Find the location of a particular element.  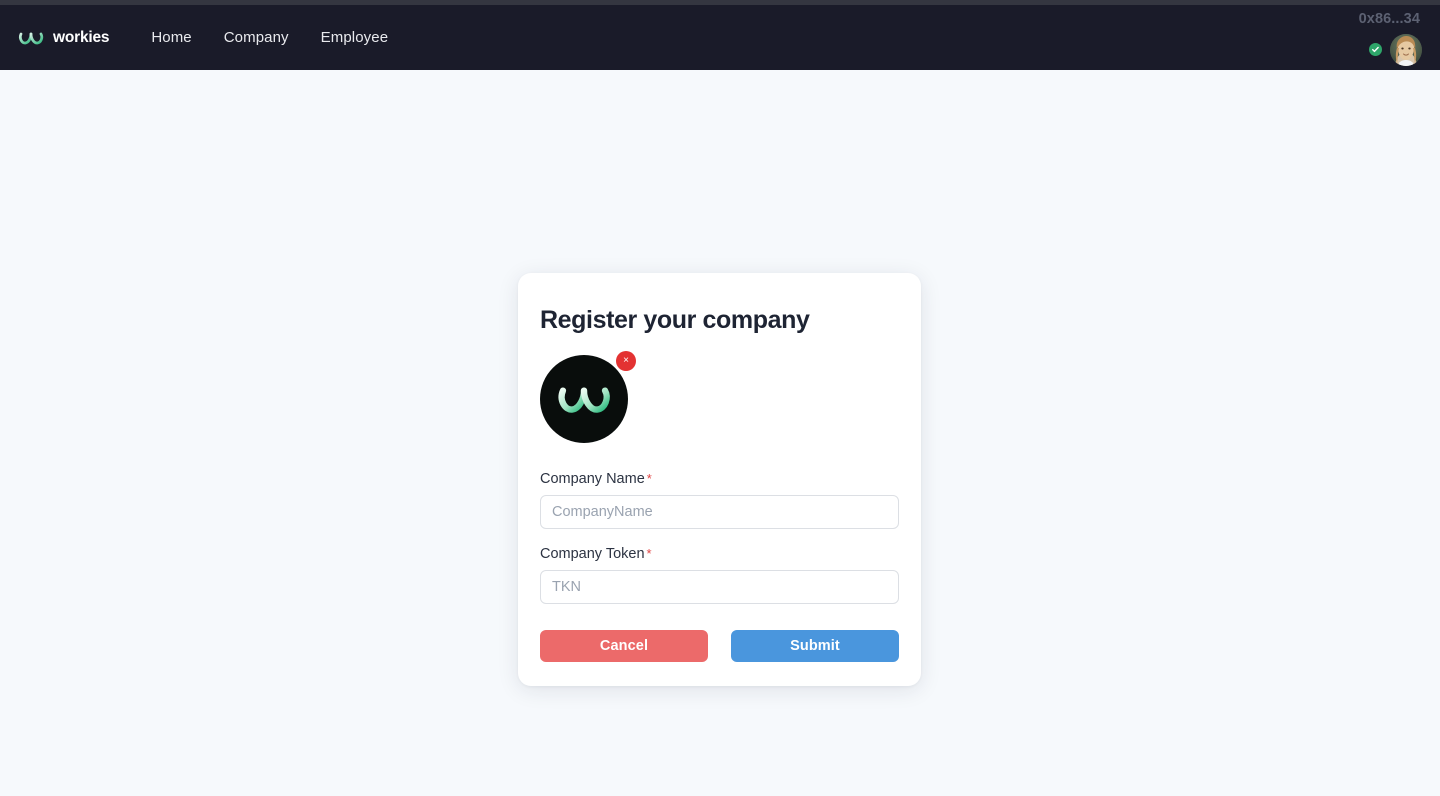

field-company-name: Company Name * is located at coordinates (719, 500).